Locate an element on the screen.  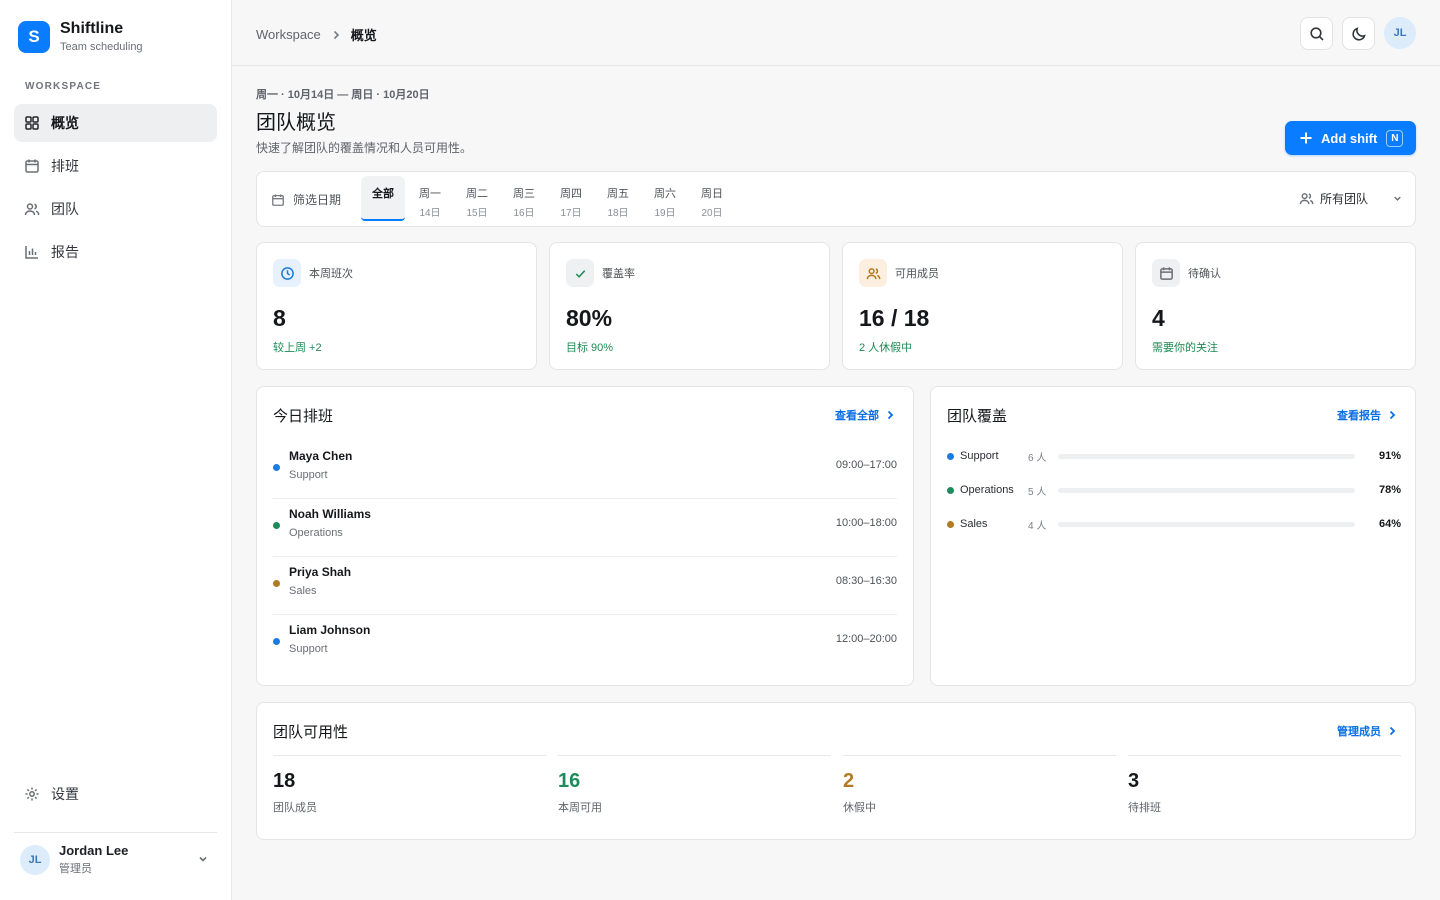
tab-sunday: 周日 20日 is located at coordinates (712, 198).